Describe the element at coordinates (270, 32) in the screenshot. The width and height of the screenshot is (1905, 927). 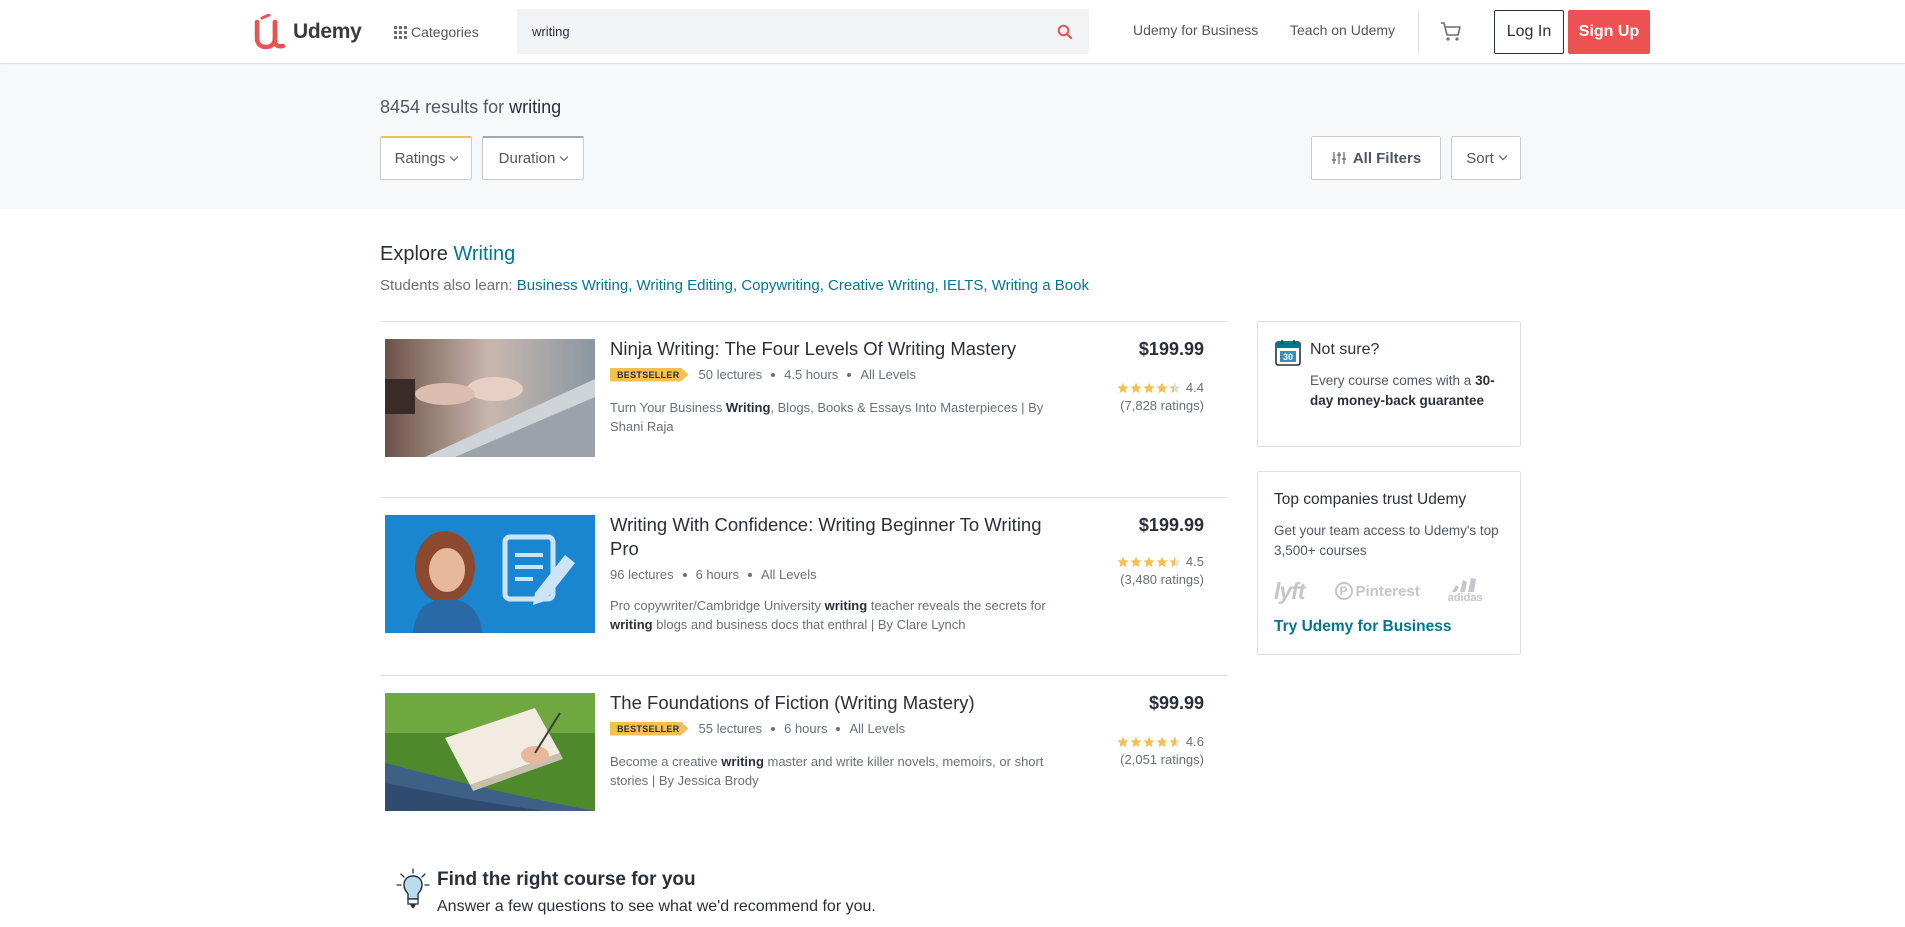
I see `udemy-logo-icon` at that location.